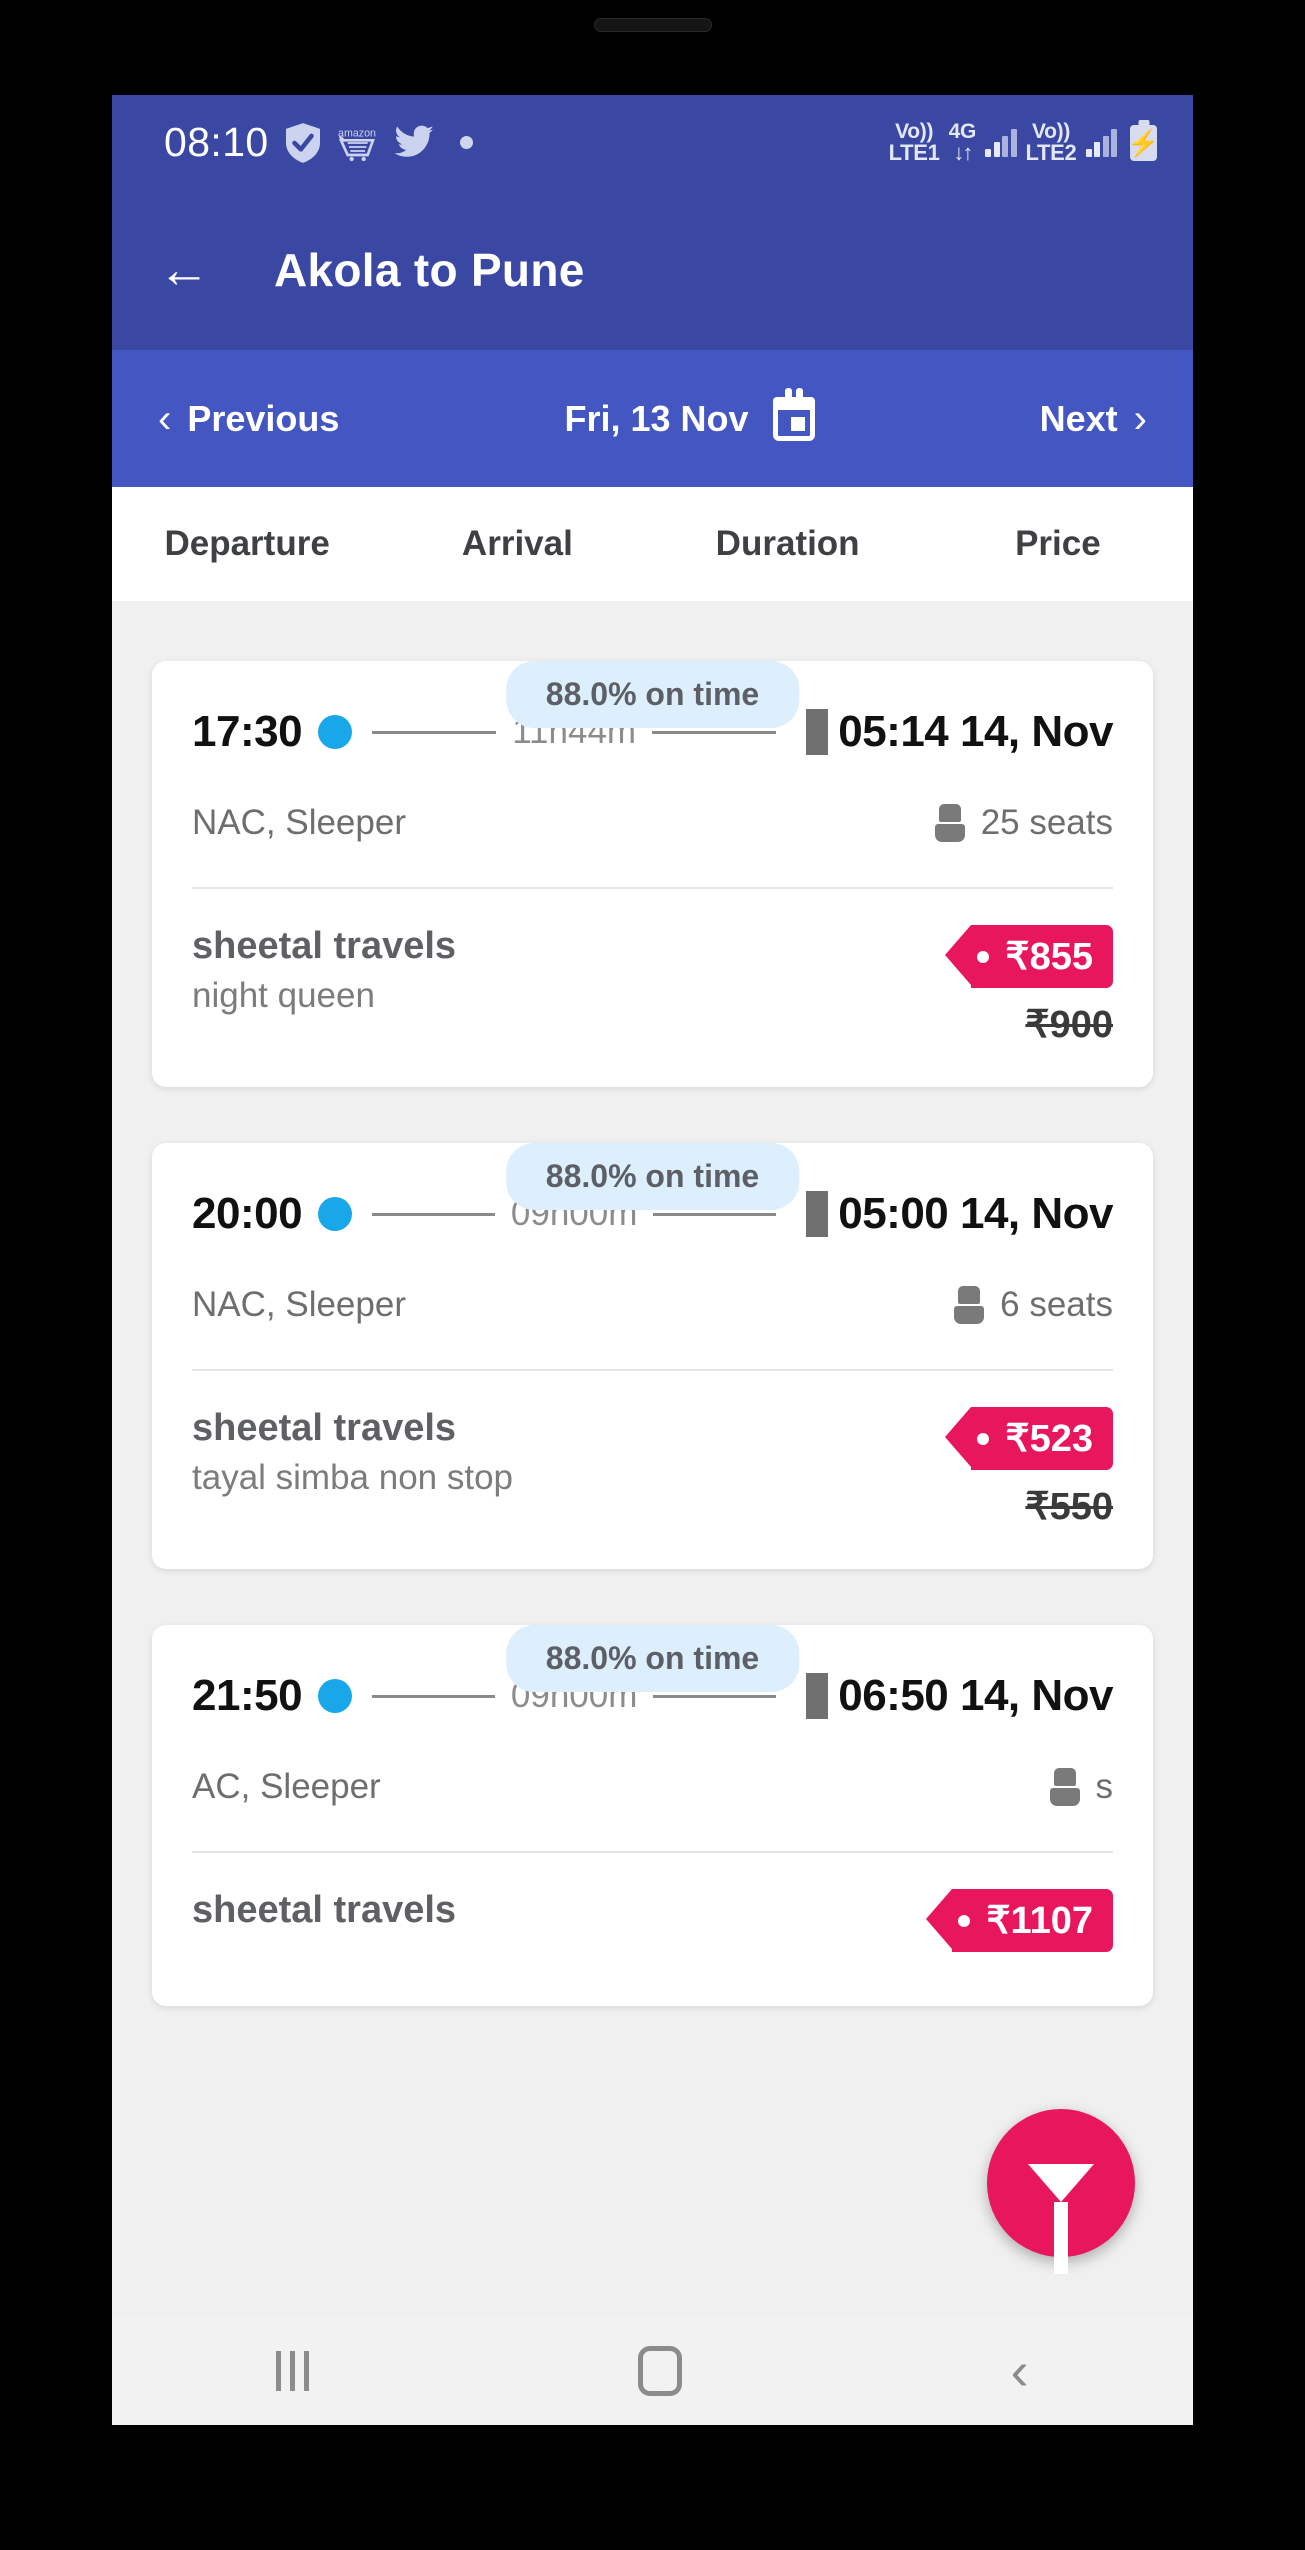  What do you see at coordinates (975, 1695) in the screenshot?
I see `arrival-time: 06:50 14, Nov` at bounding box center [975, 1695].